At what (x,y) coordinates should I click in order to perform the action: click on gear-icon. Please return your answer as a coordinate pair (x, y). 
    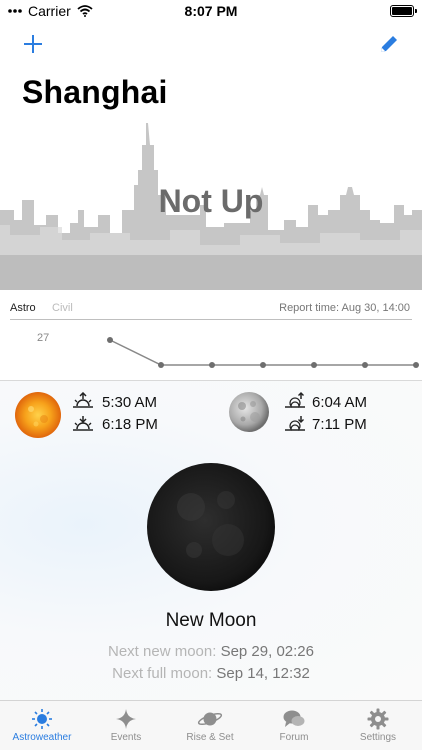
    Looking at the image, I should click on (378, 719).